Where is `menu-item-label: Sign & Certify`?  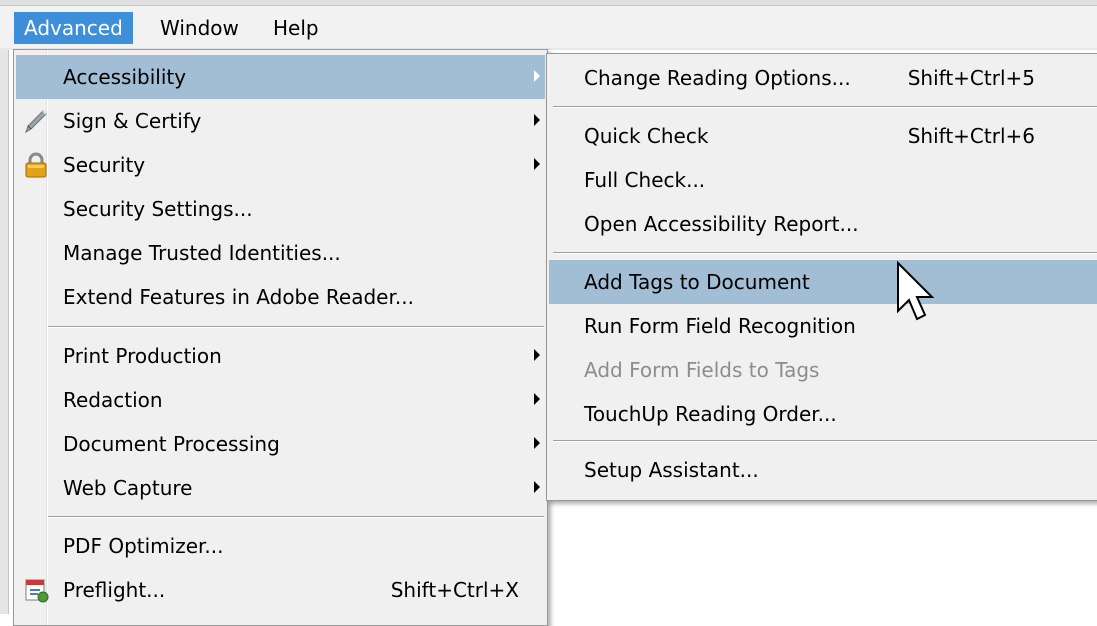 menu-item-label: Sign & Certify is located at coordinates (132, 121).